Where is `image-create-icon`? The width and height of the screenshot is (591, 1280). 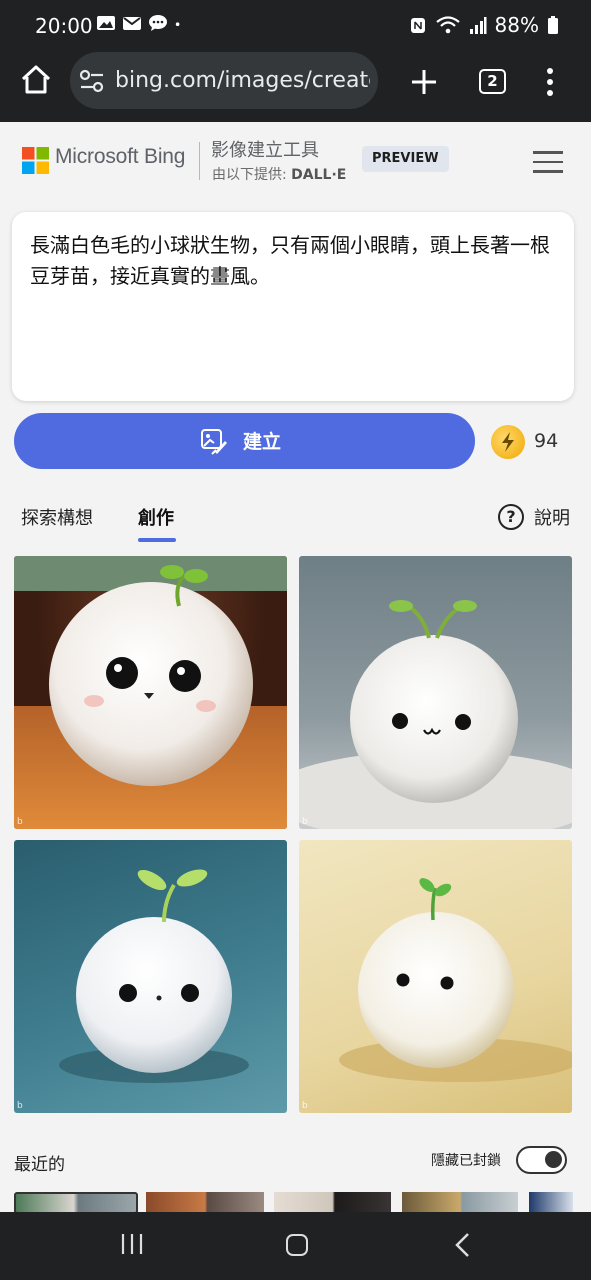
image-create-icon is located at coordinates (214, 442).